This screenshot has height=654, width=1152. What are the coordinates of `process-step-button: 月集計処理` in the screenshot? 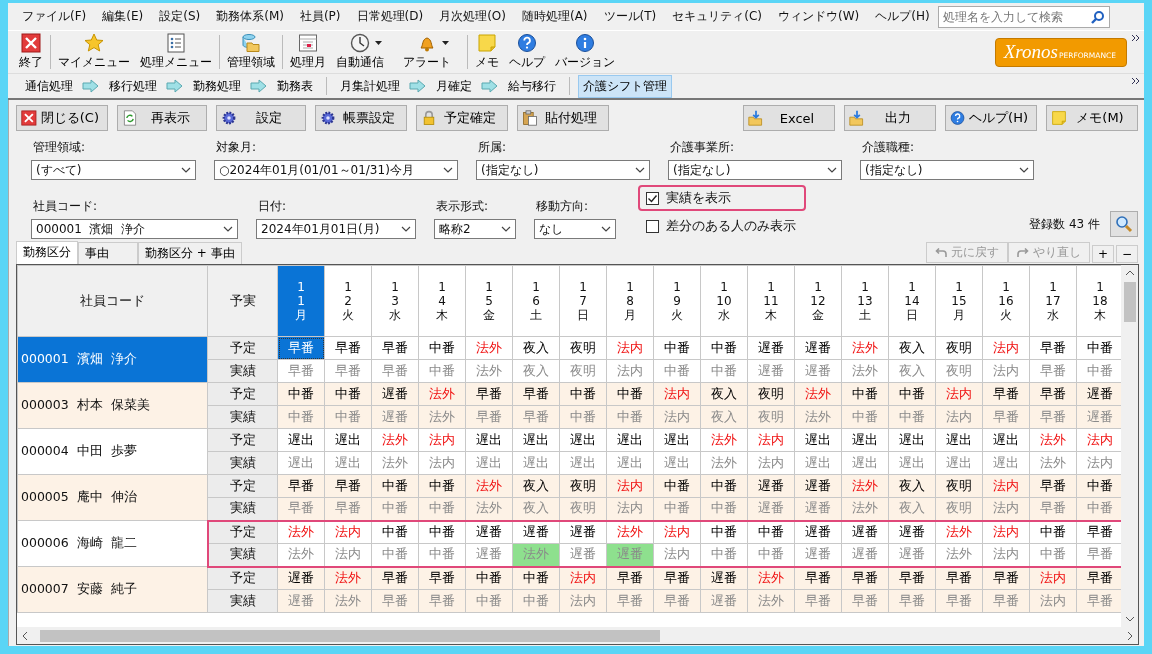 It's located at (370, 86).